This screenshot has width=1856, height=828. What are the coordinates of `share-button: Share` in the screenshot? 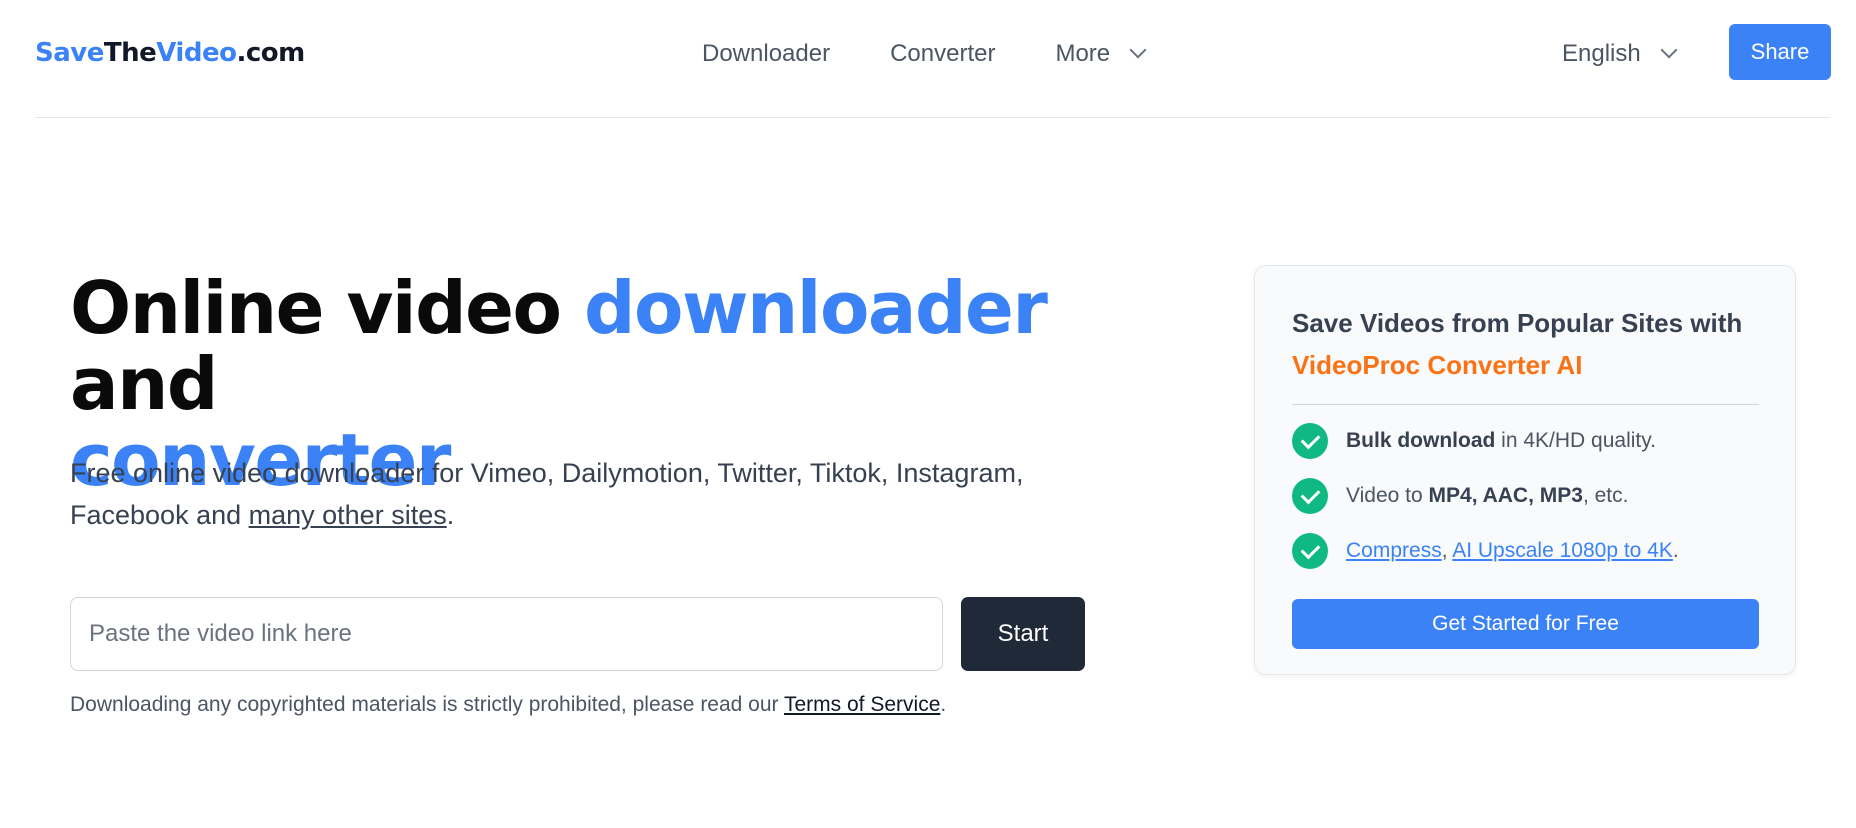 It's located at (1780, 52).